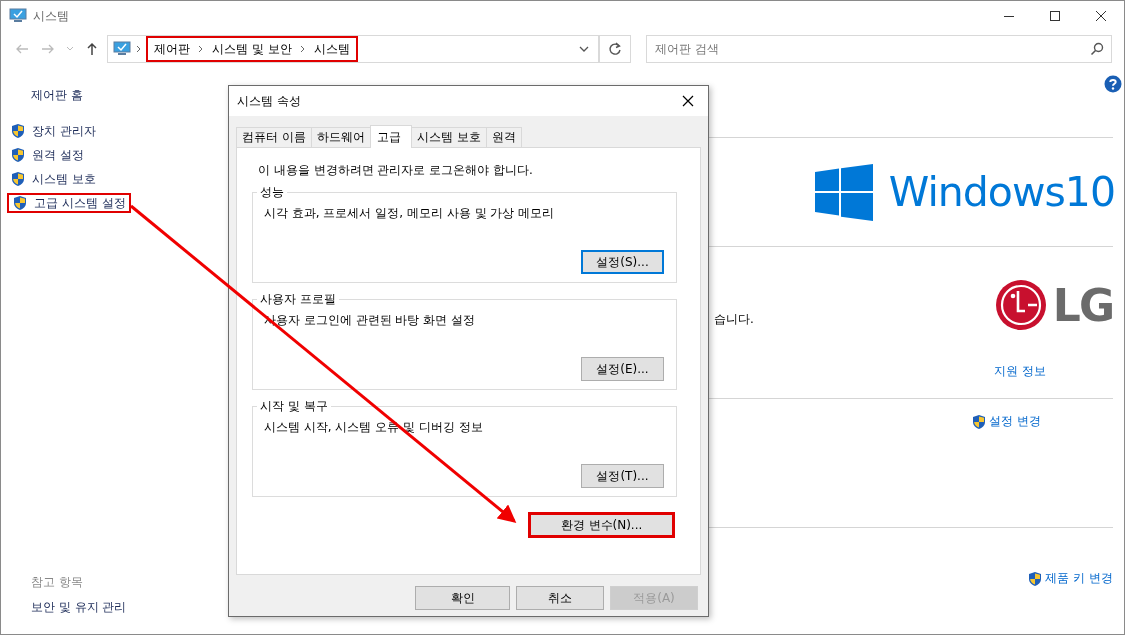 The width and height of the screenshot is (1125, 635). I want to click on help-icon, so click(1113, 84).